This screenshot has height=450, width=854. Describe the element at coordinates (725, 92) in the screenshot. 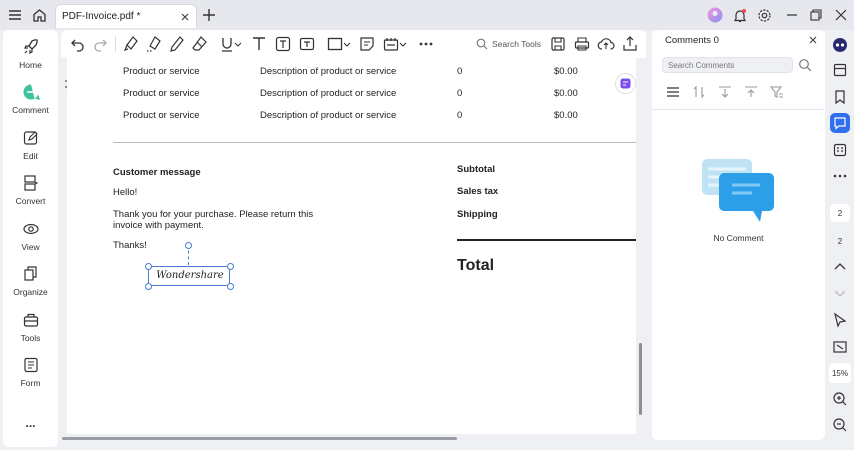

I see `collapse-all-icon` at that location.